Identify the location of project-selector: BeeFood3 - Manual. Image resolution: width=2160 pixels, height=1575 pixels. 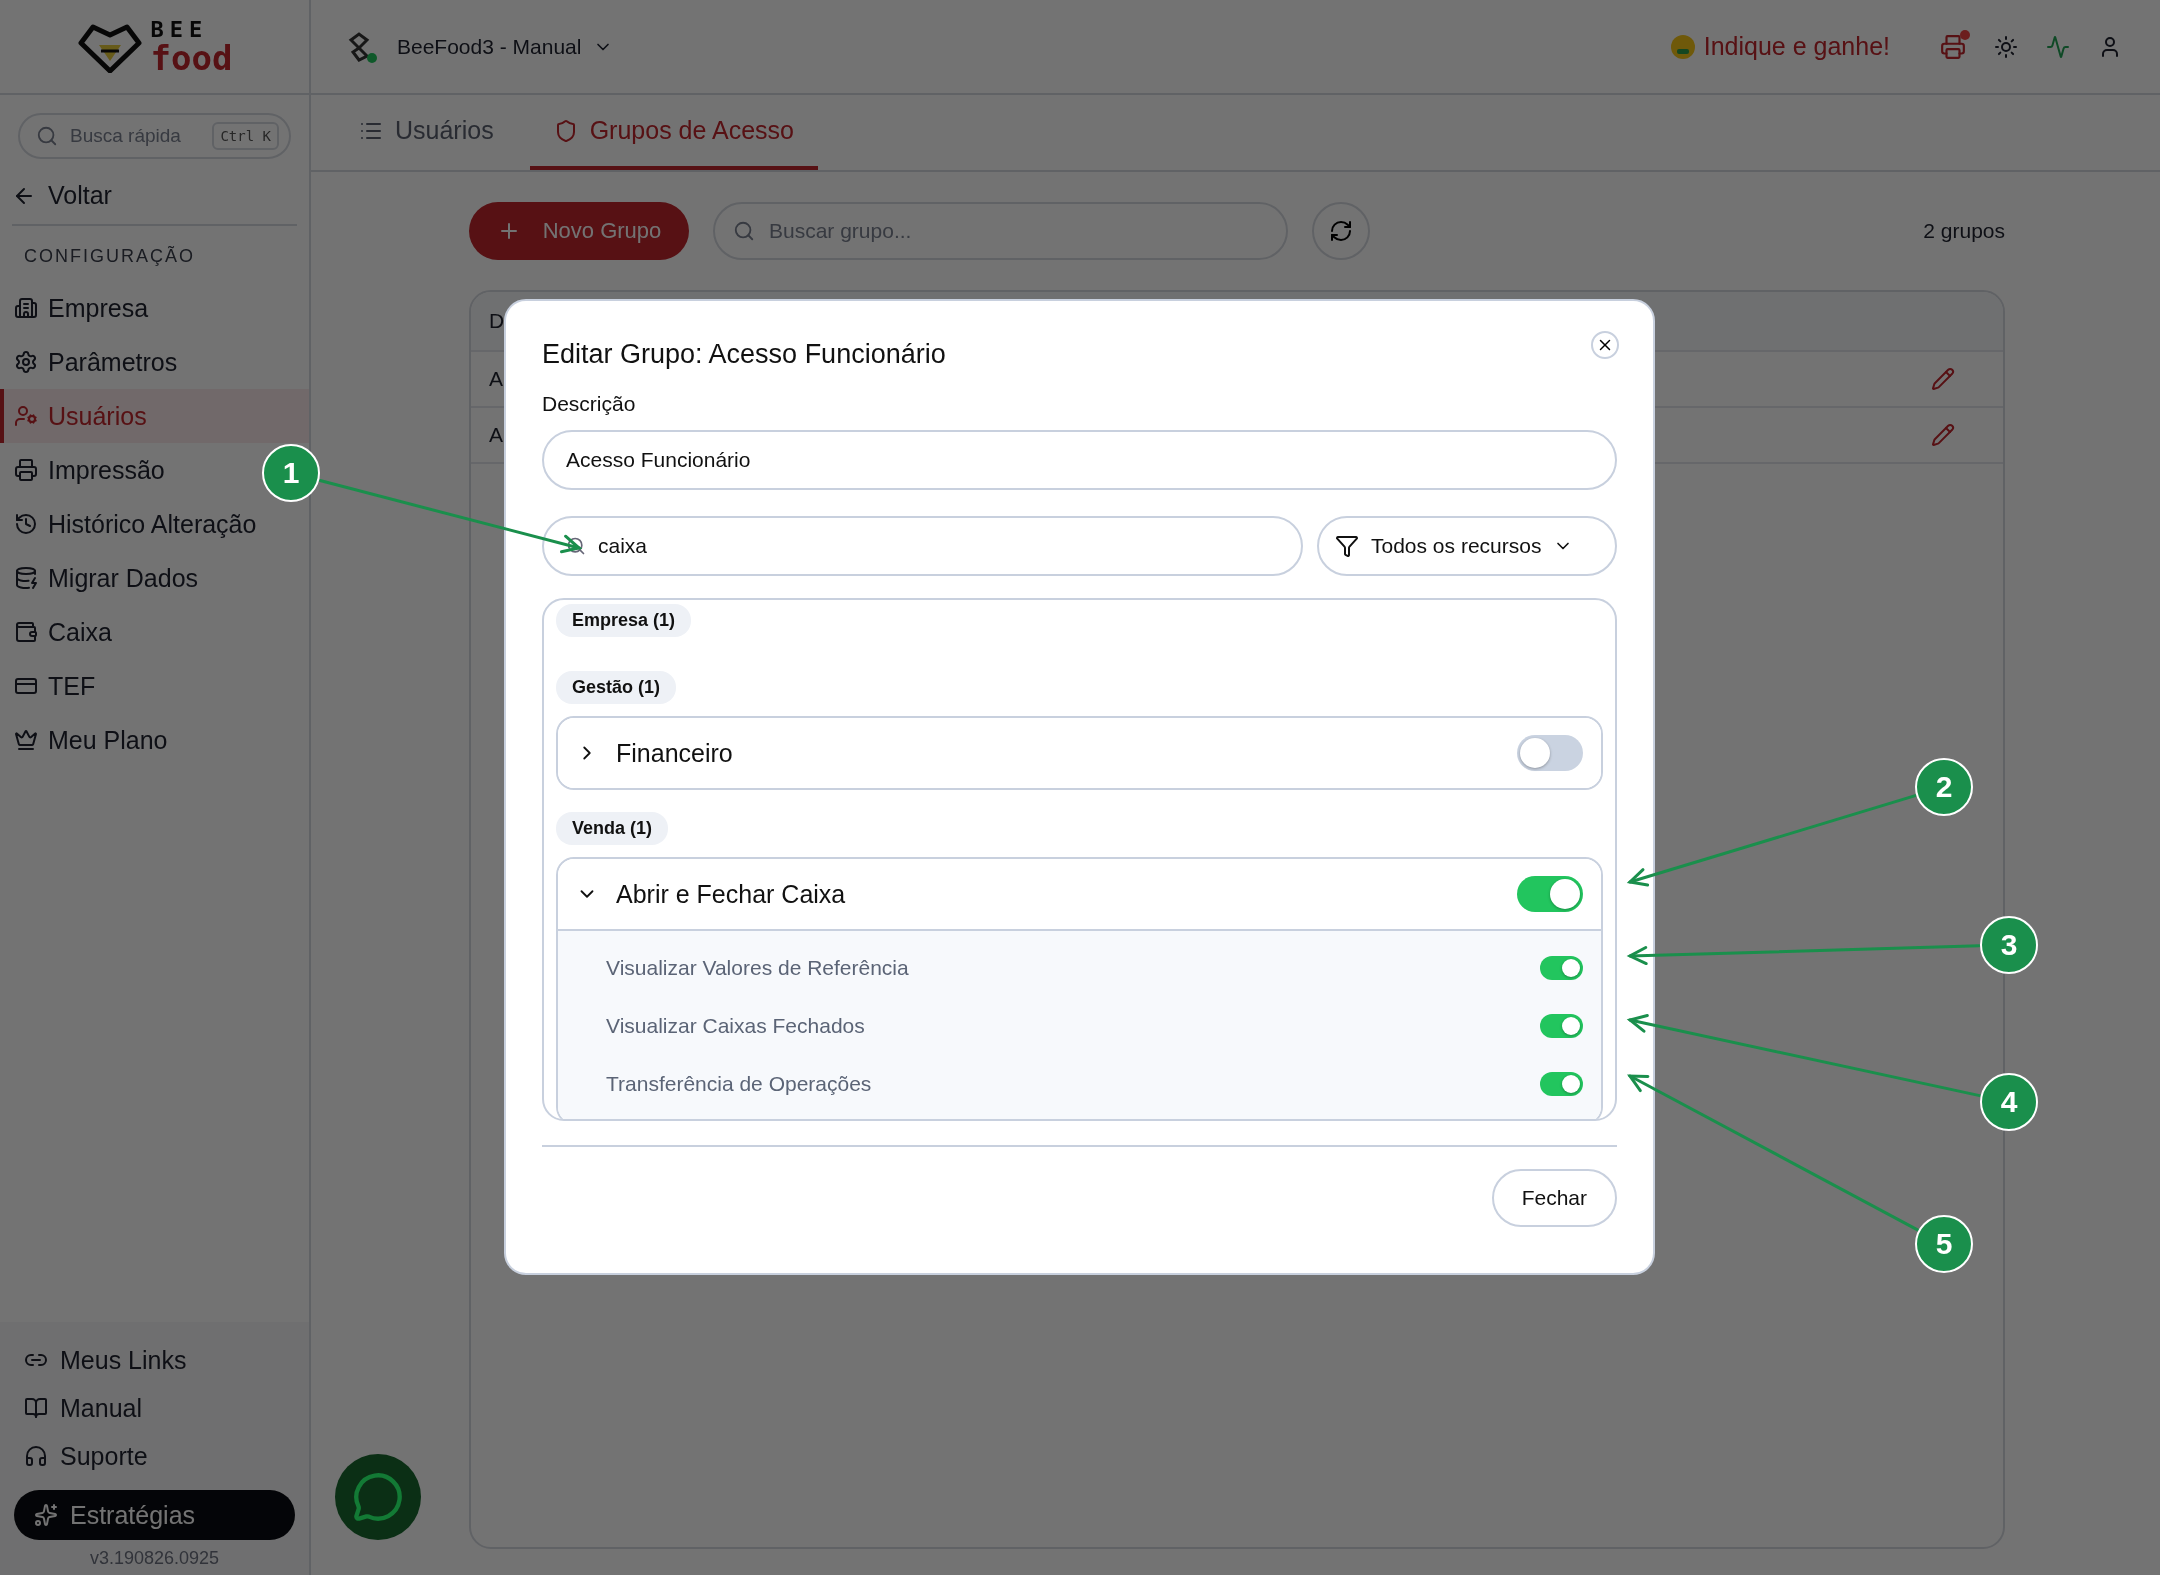
(505, 46).